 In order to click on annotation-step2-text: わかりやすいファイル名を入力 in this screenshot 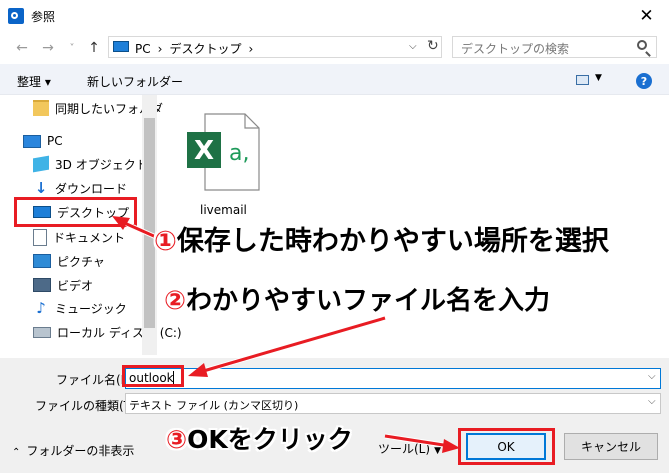, I will do `click(368, 301)`.